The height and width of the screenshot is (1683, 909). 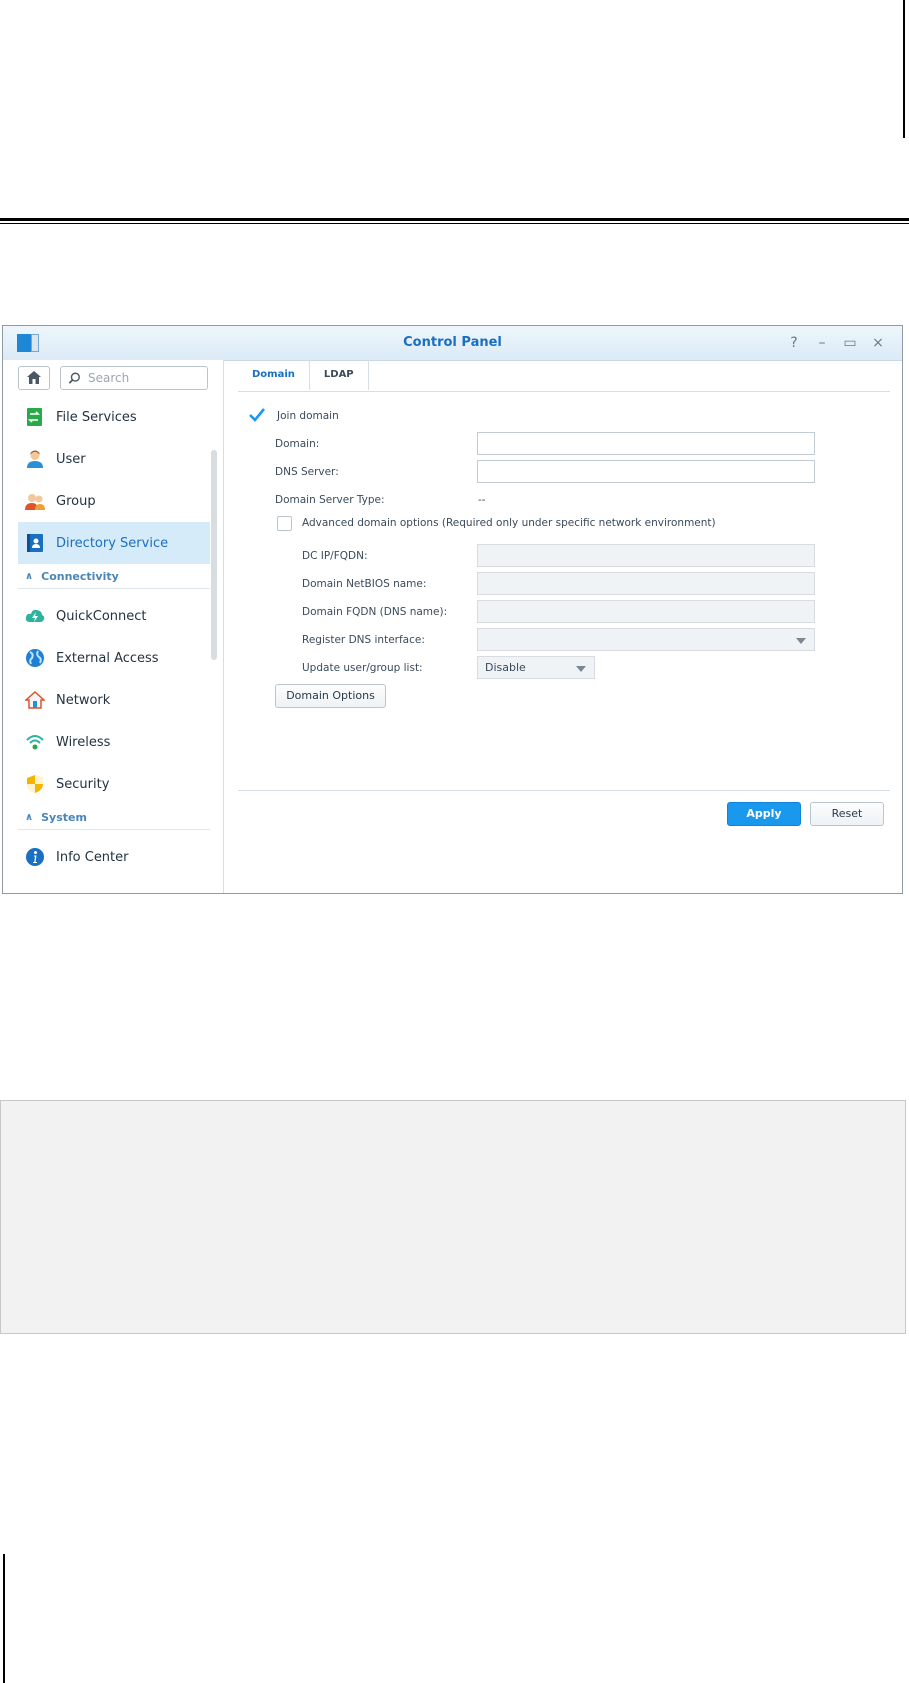 What do you see at coordinates (284, 523) in the screenshot?
I see `advanced-options-checkbox` at bounding box center [284, 523].